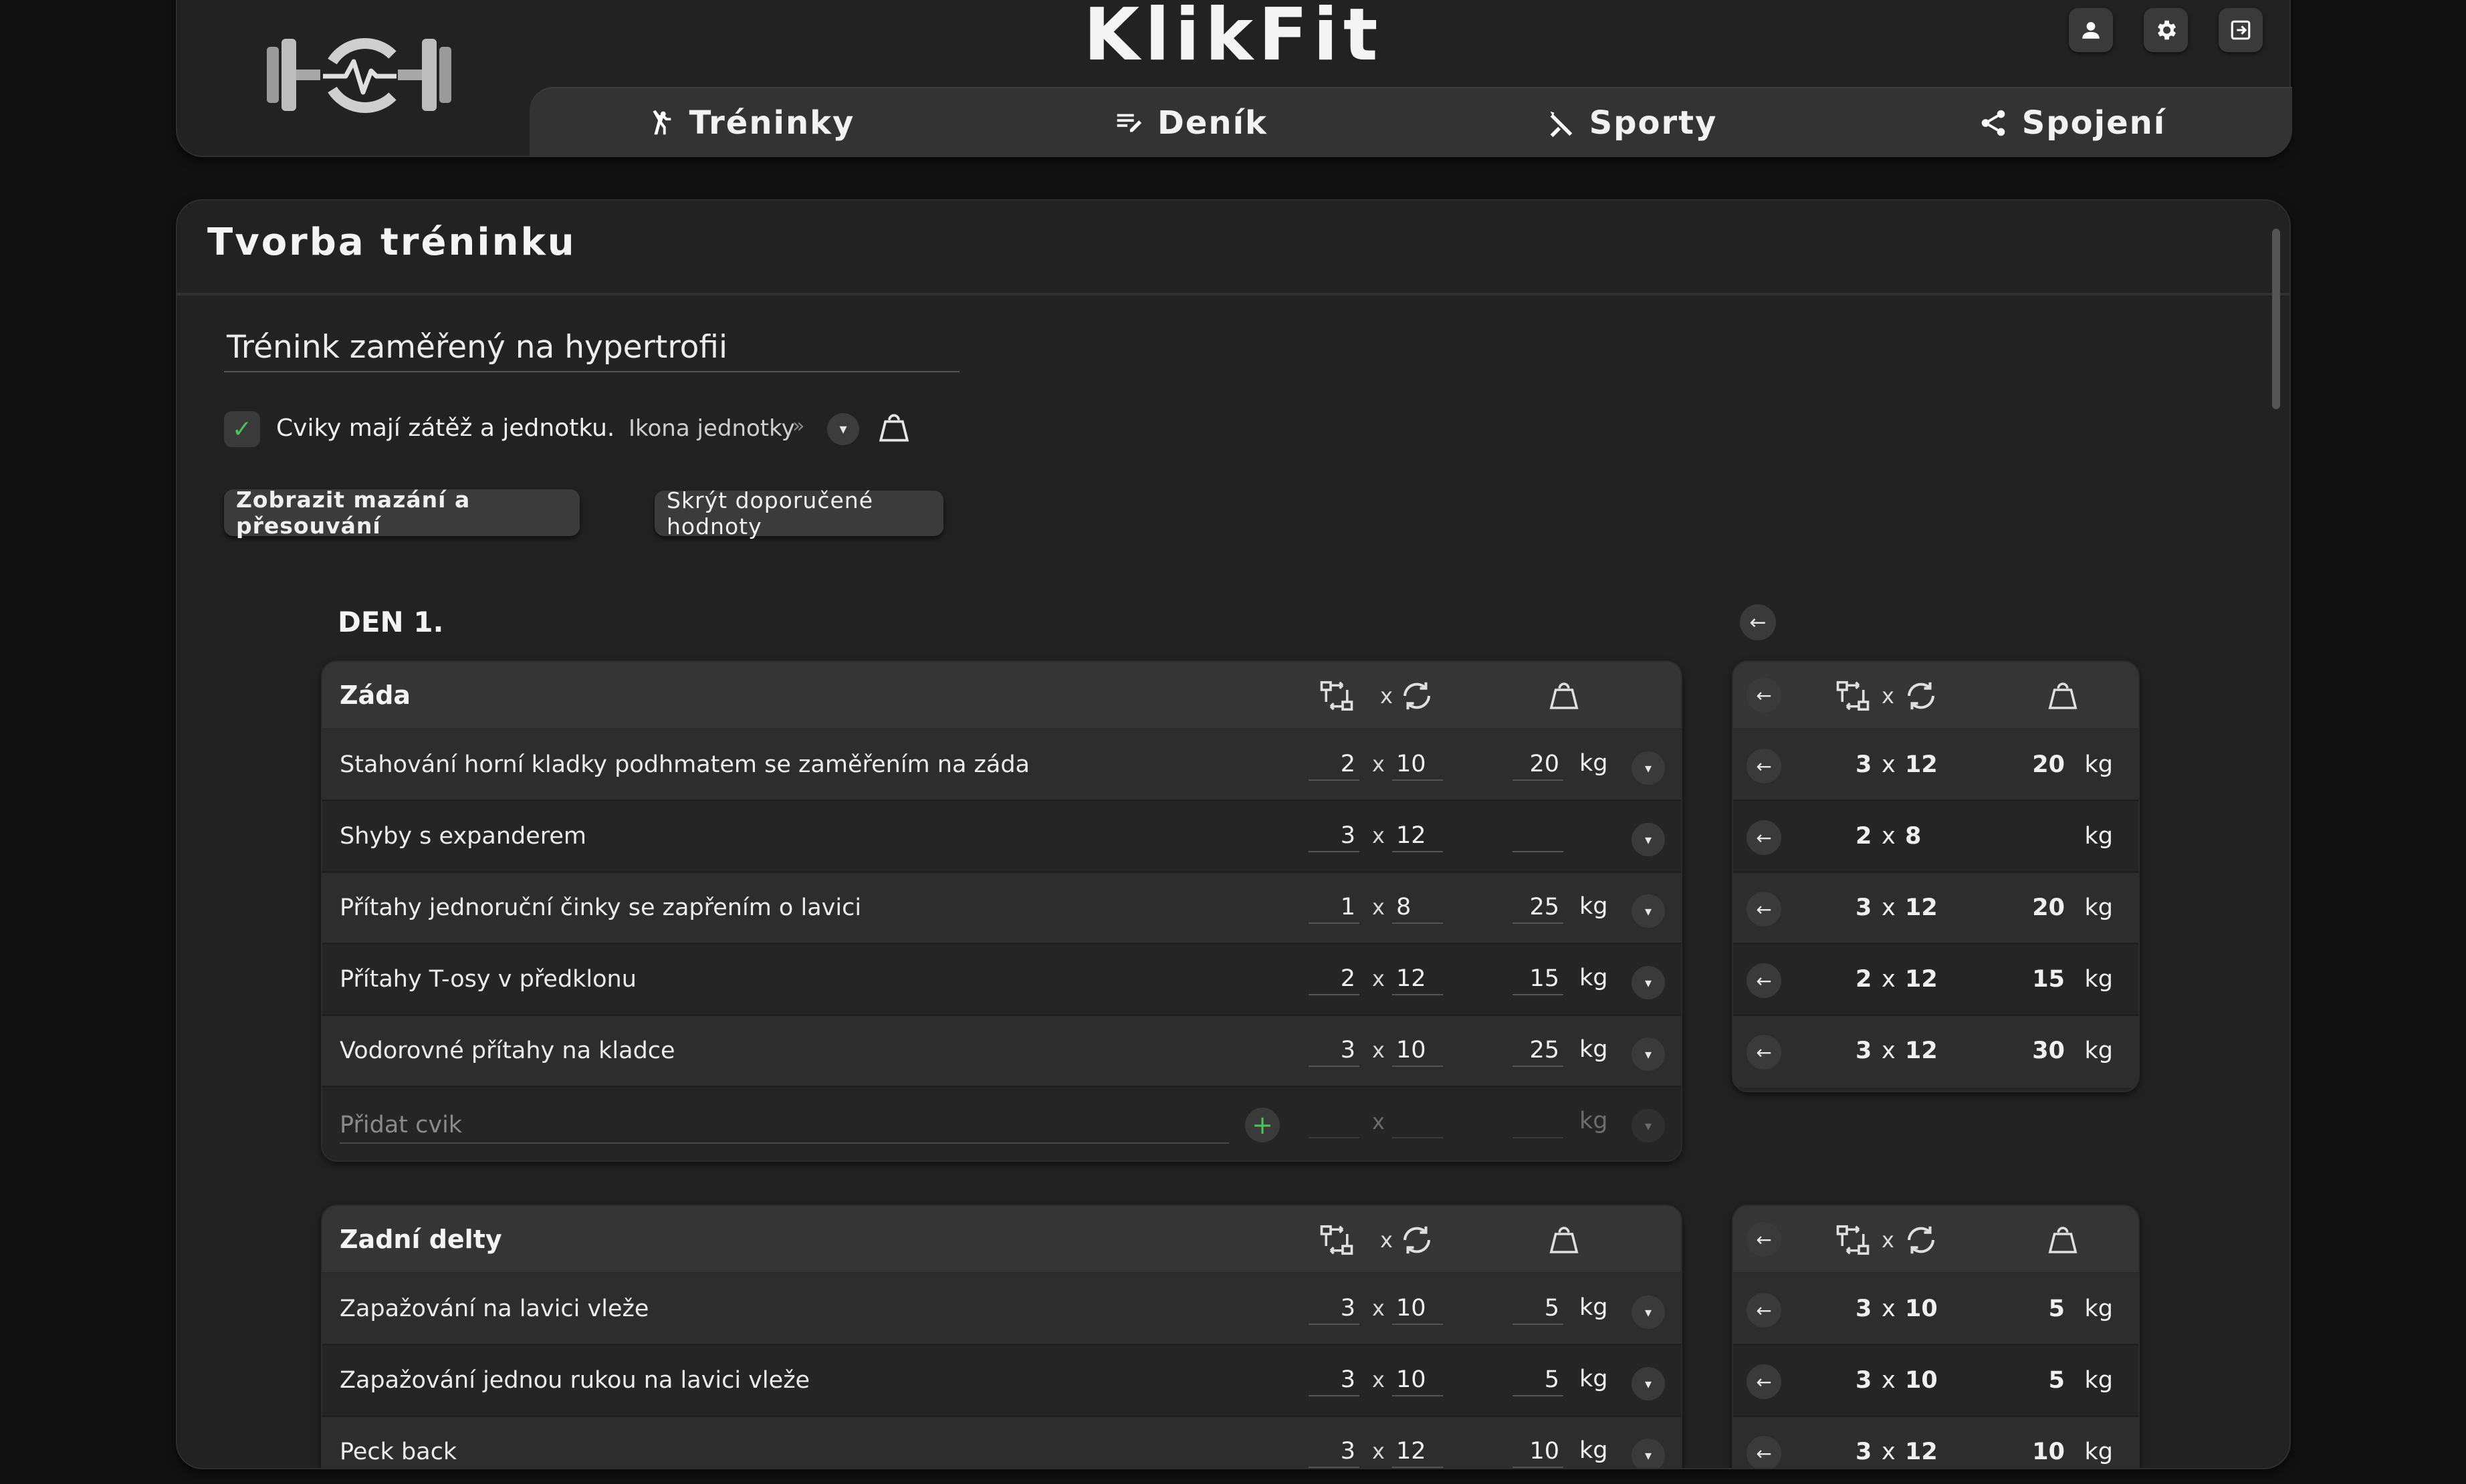 Image resolution: width=2466 pixels, height=1484 pixels. I want to click on settings-gear-icon, so click(2166, 30).